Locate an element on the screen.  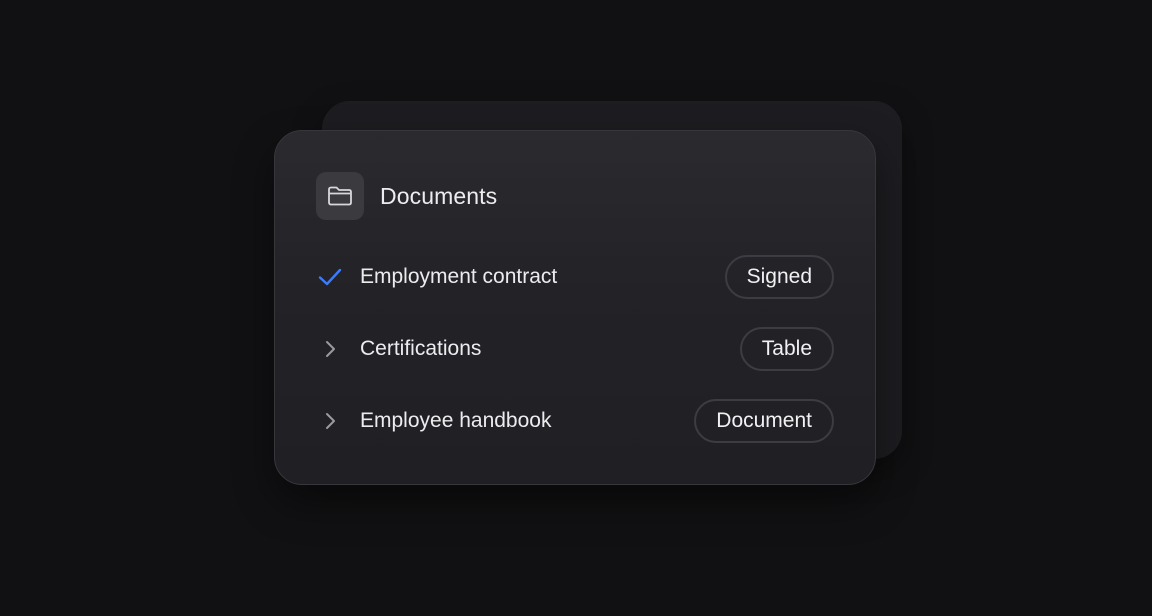
status-badge: Signed is located at coordinates (779, 277).